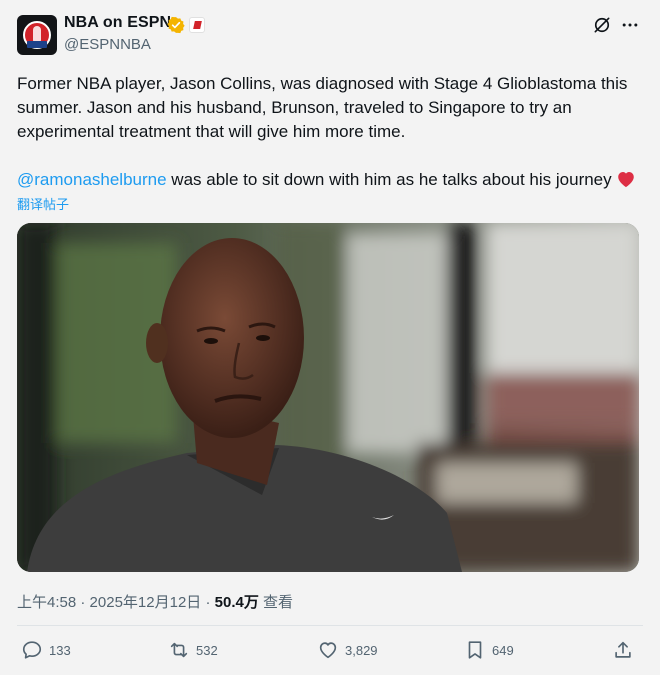 Image resolution: width=660 pixels, height=675 pixels. What do you see at coordinates (503, 650) in the screenshot?
I see `bookmark-count: 649` at bounding box center [503, 650].